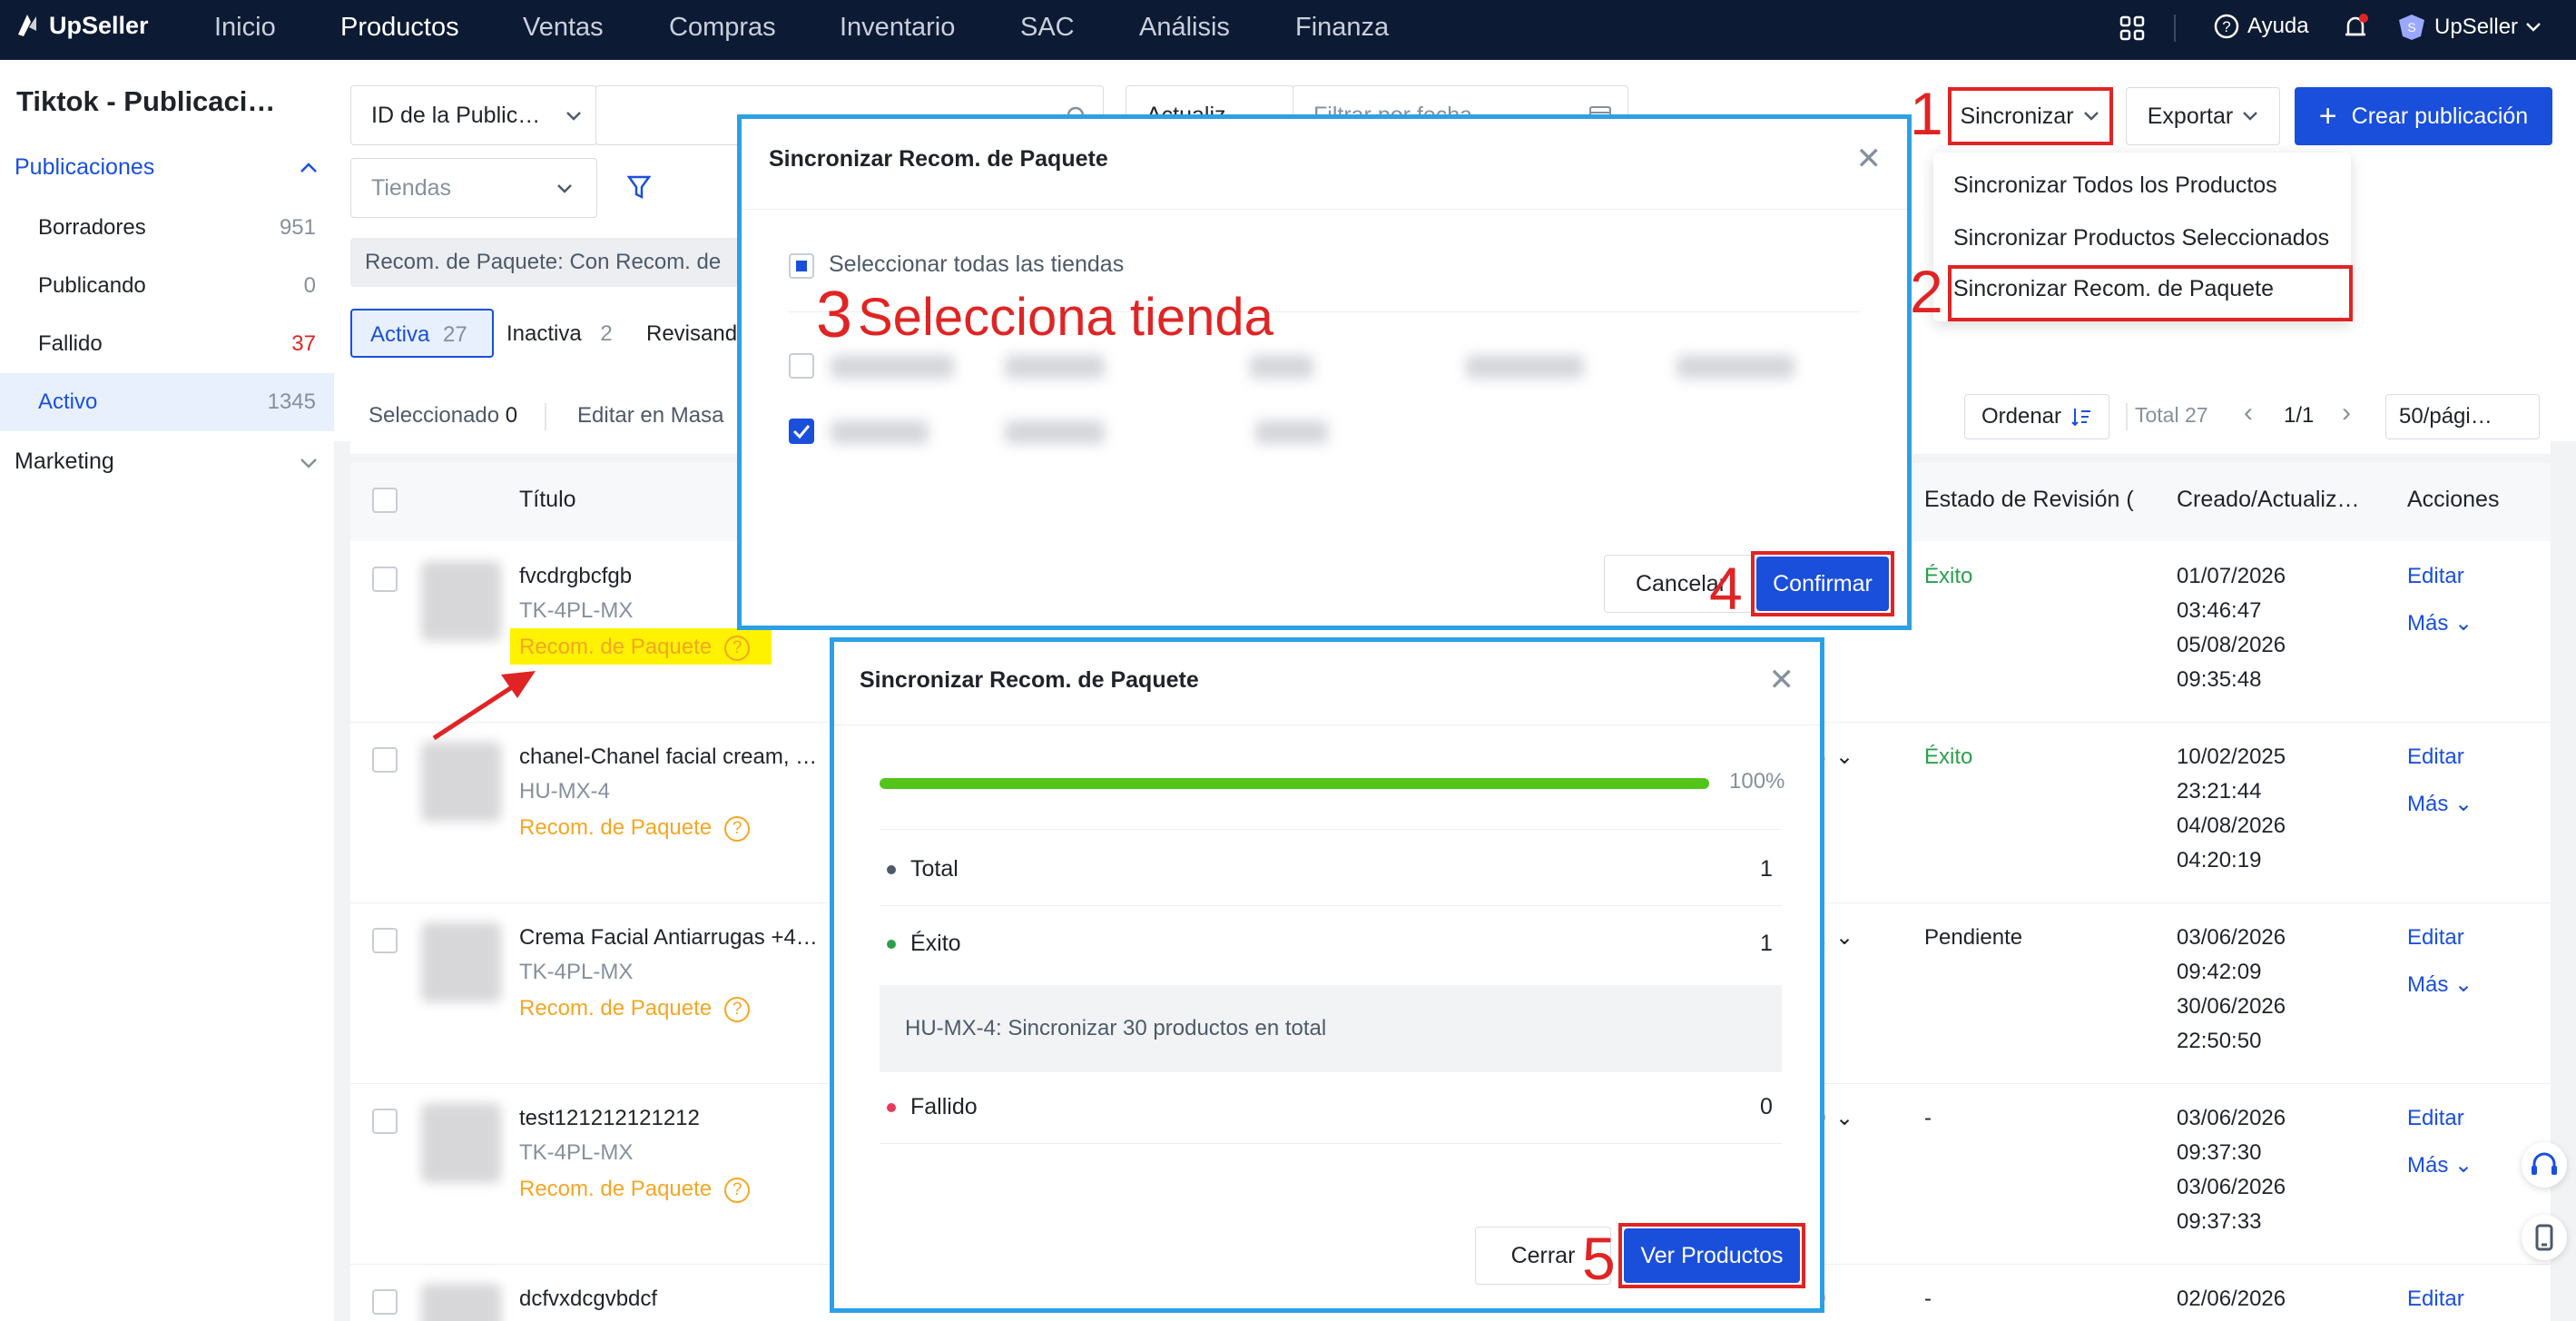 This screenshot has height=1321, width=2576. What do you see at coordinates (1294, 783) in the screenshot?
I see `progress-bar` at bounding box center [1294, 783].